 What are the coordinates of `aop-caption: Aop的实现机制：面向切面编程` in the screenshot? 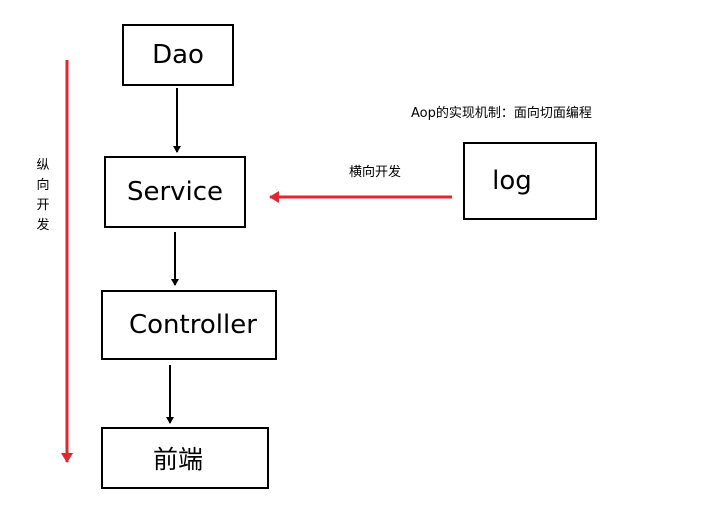 It's located at (501, 113).